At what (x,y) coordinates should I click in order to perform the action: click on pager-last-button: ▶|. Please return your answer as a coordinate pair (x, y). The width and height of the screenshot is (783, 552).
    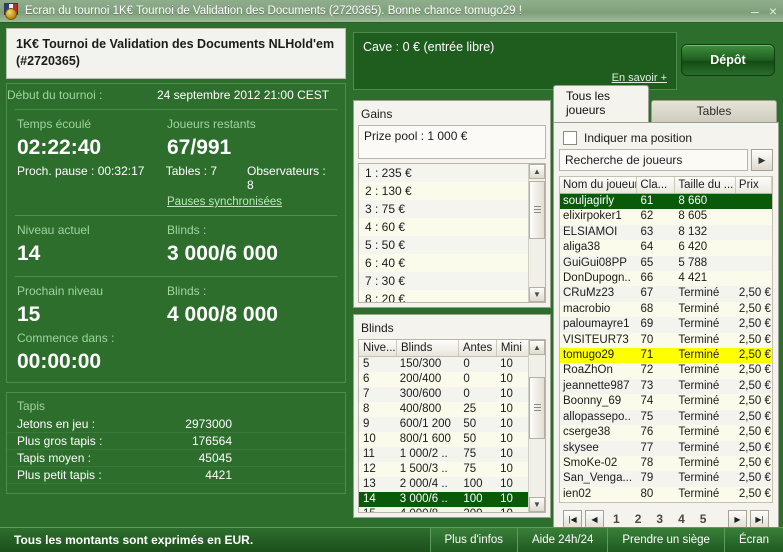
    Looking at the image, I should click on (759, 519).